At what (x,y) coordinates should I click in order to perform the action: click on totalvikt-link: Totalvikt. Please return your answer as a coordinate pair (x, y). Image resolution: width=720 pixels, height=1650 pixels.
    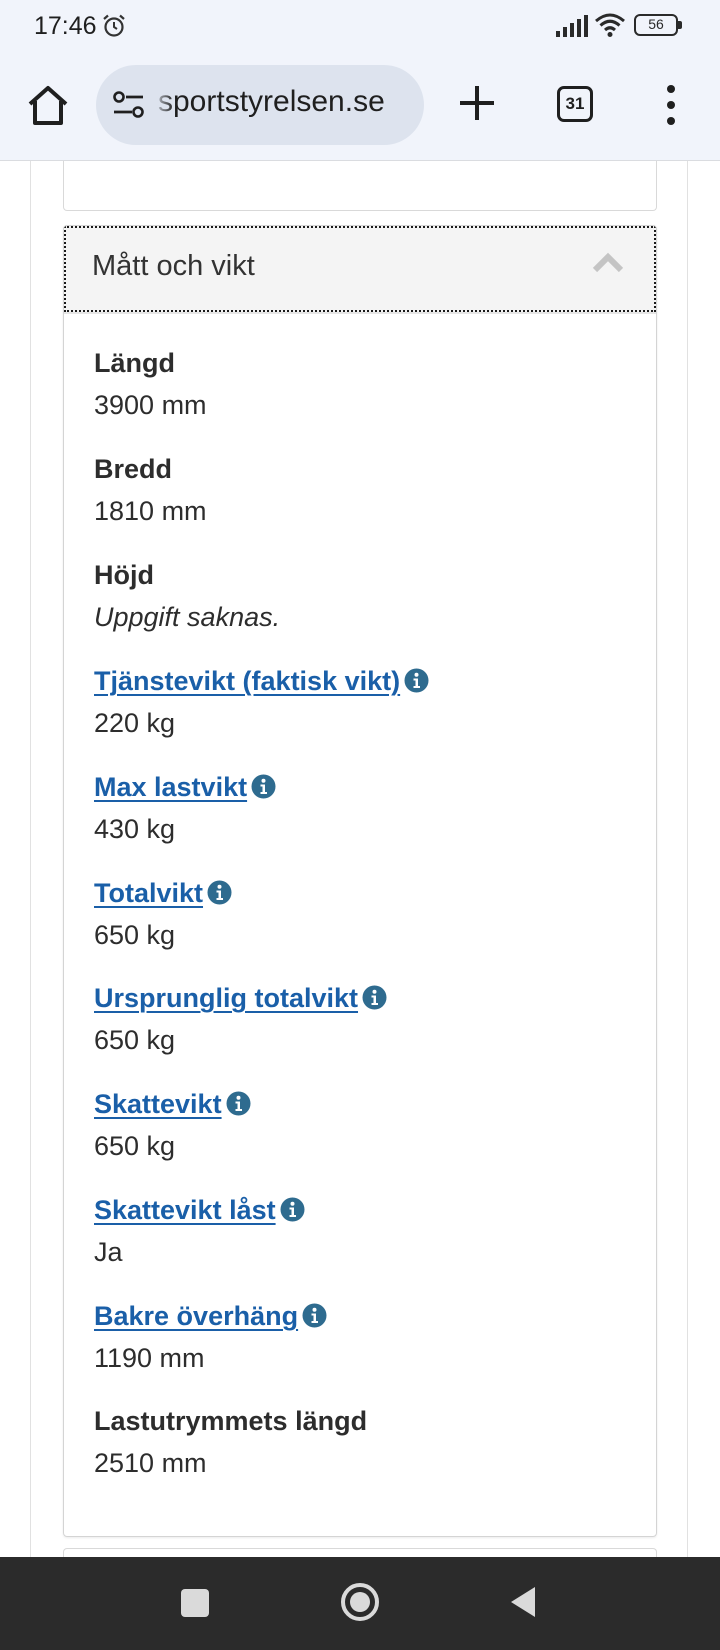
    Looking at the image, I should click on (148, 893).